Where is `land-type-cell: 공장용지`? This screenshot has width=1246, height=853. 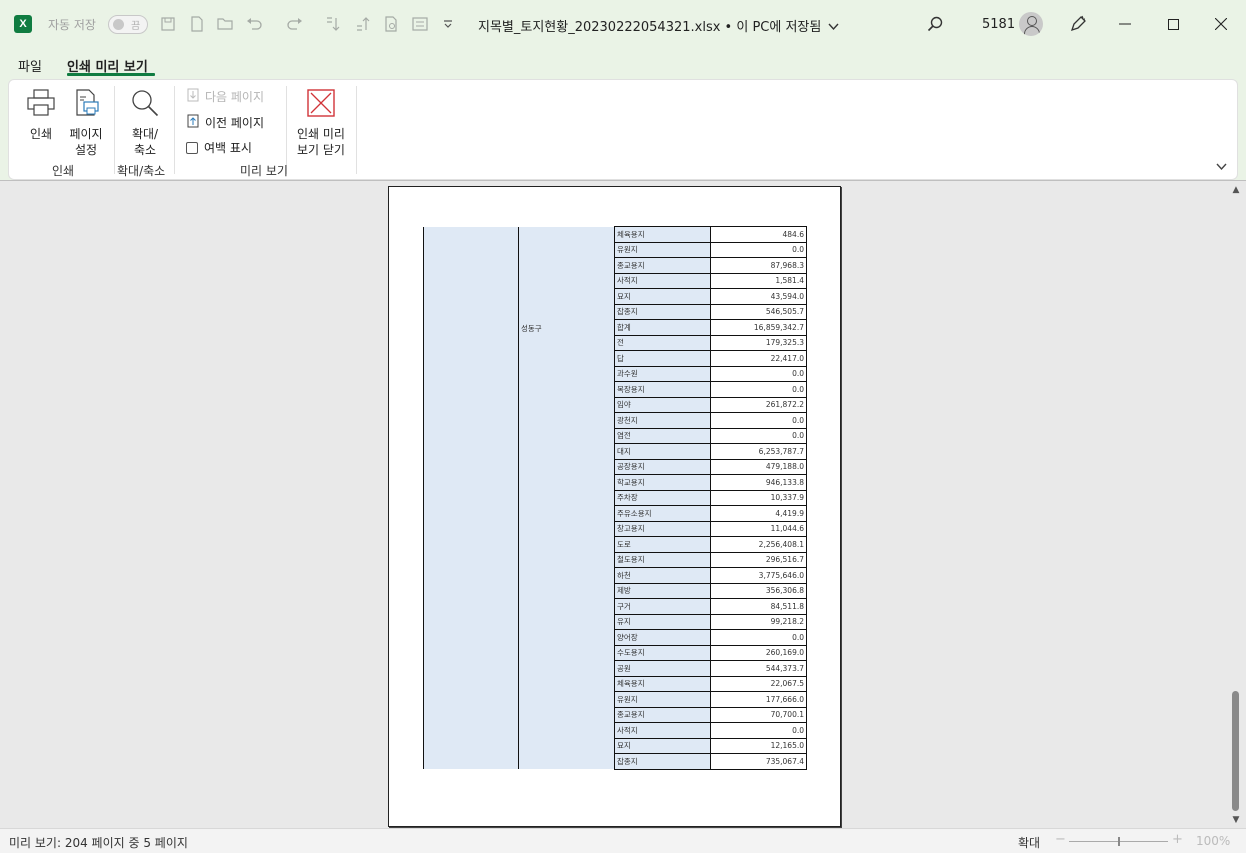
land-type-cell: 공장용지 is located at coordinates (662, 466).